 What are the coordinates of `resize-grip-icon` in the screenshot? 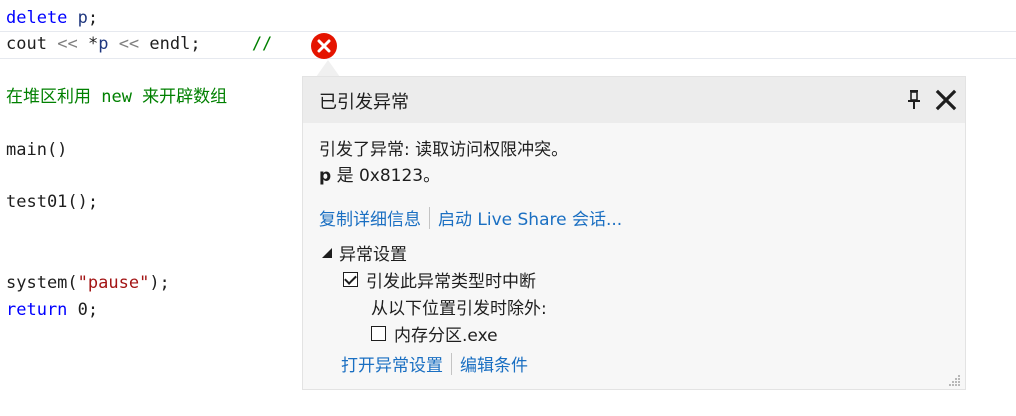 It's located at (954, 378).